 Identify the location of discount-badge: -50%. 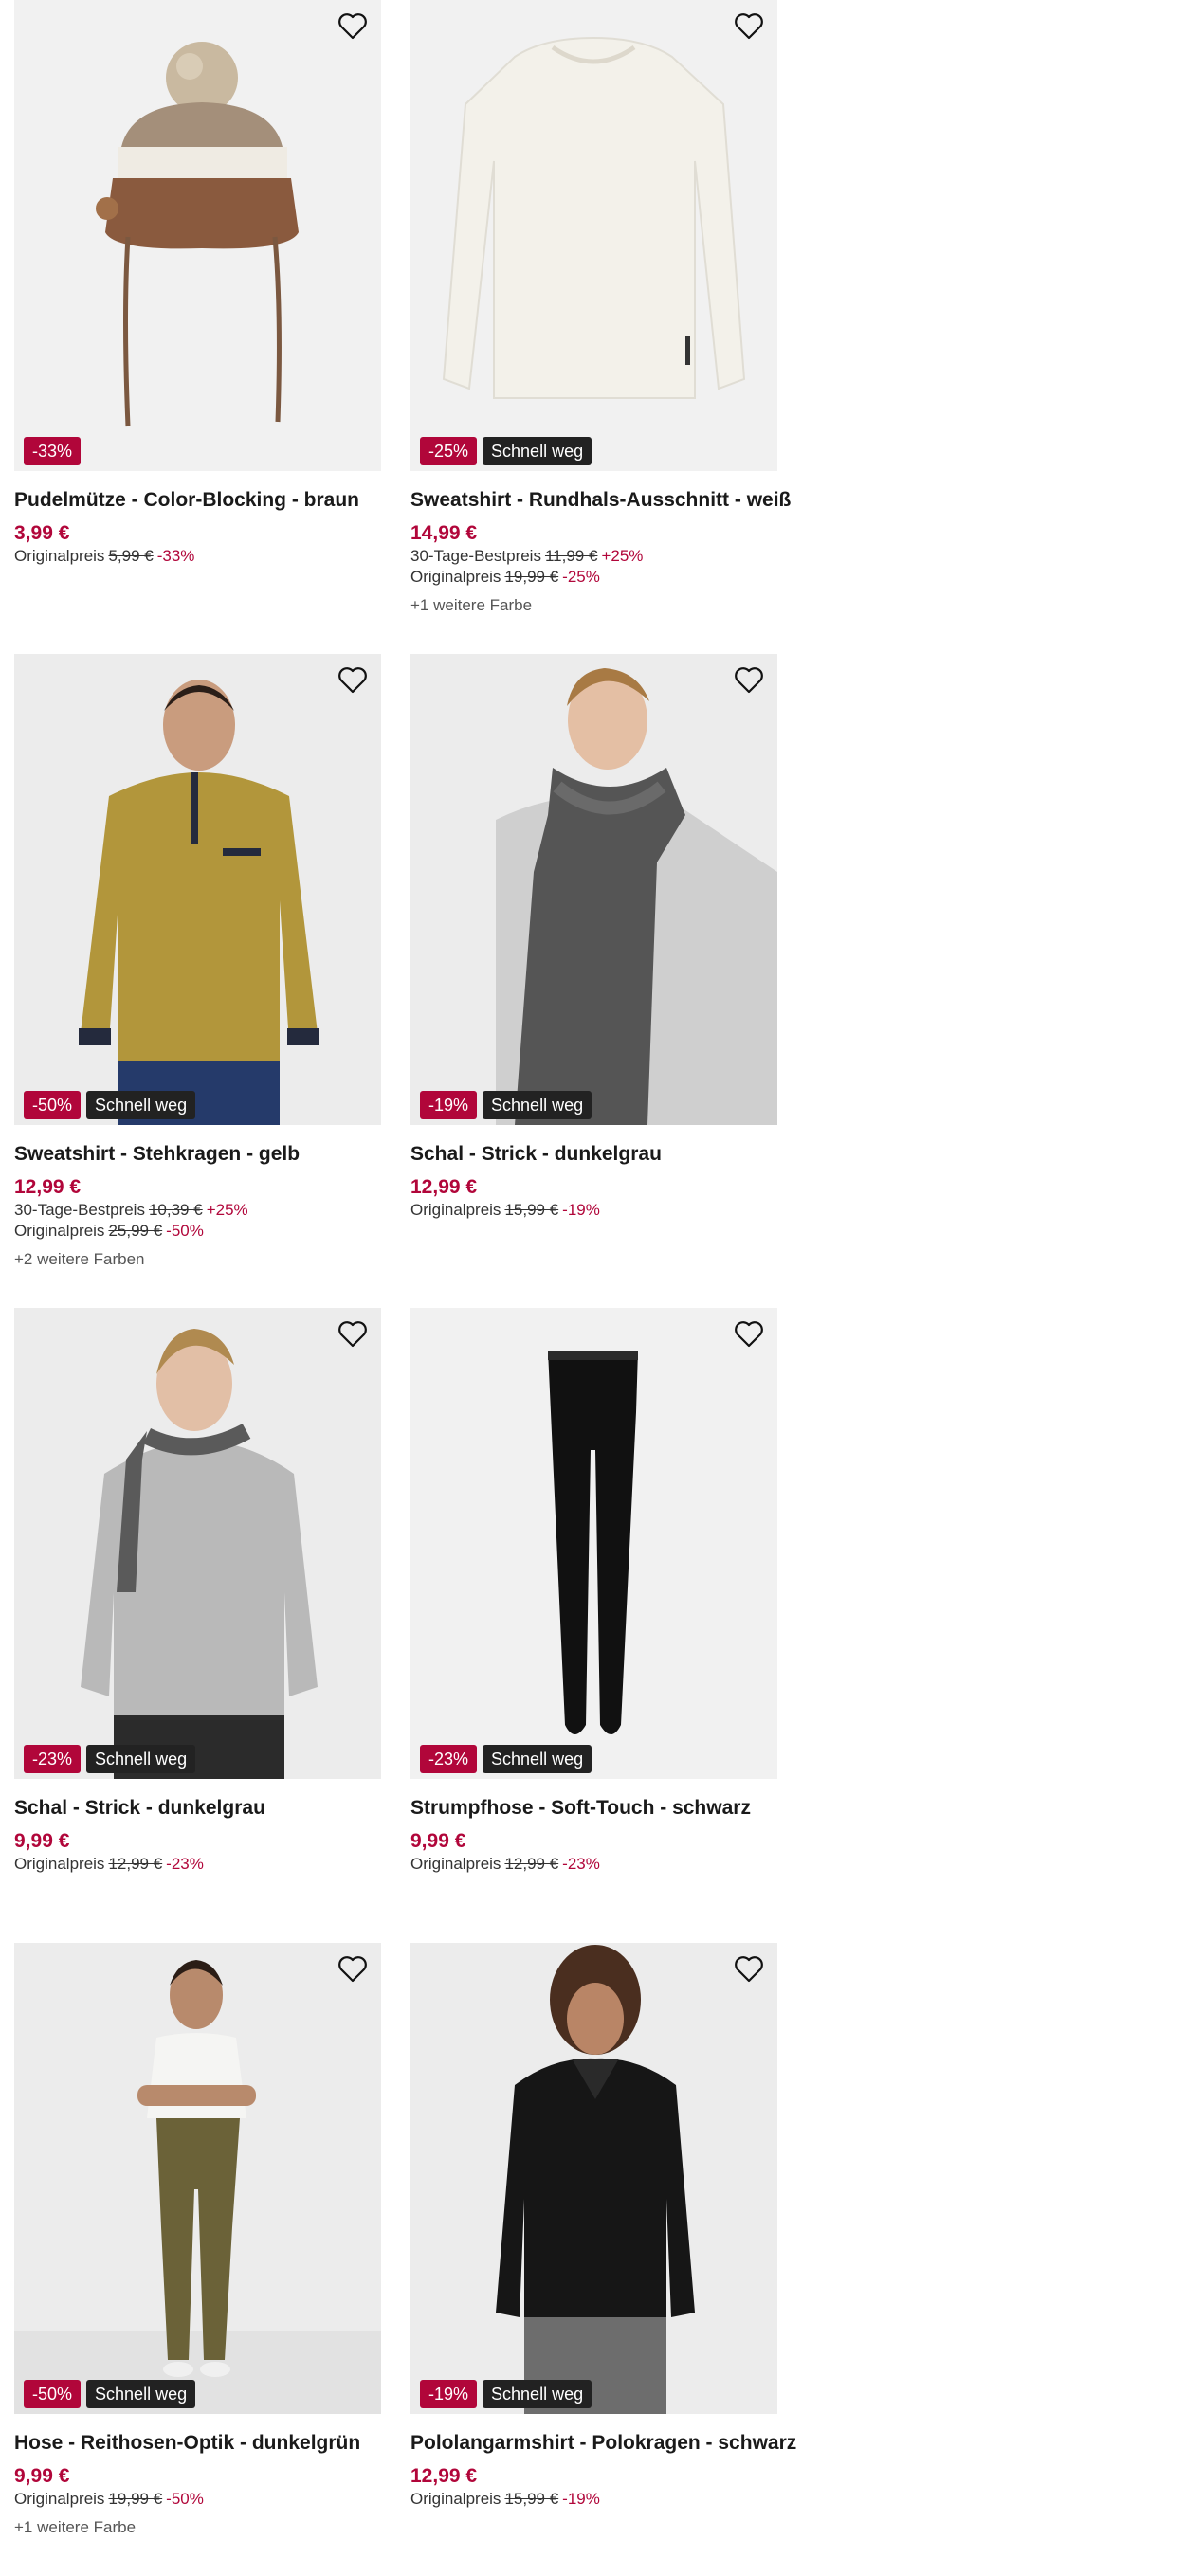
(53, 2394).